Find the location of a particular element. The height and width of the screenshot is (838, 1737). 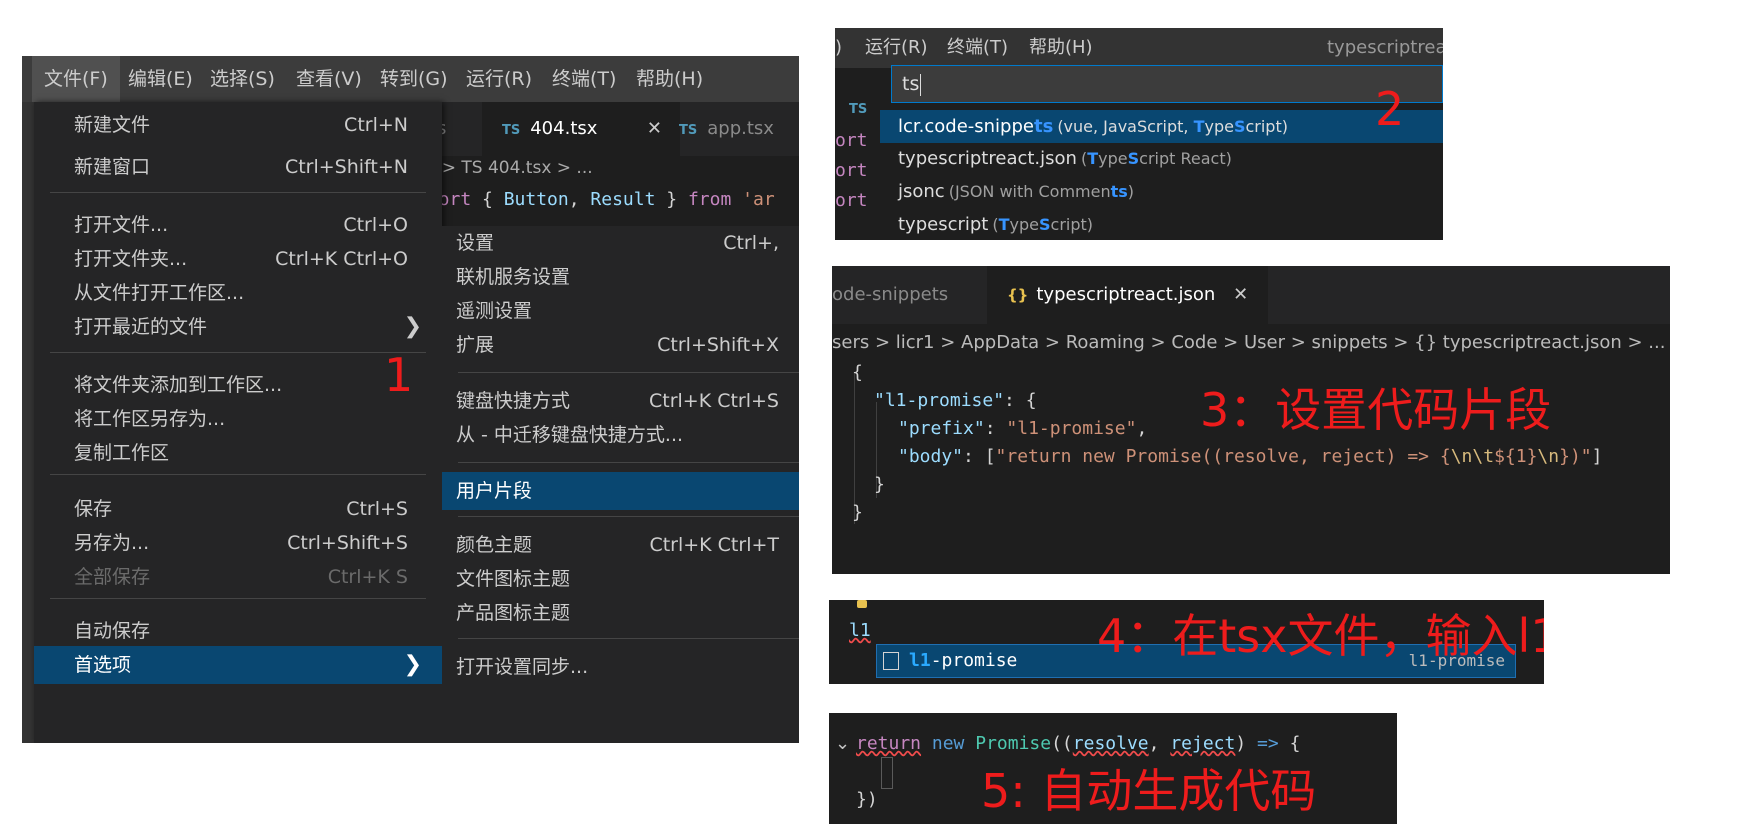

tab-app-tsx: TS app.tsx is located at coordinates (726, 129).